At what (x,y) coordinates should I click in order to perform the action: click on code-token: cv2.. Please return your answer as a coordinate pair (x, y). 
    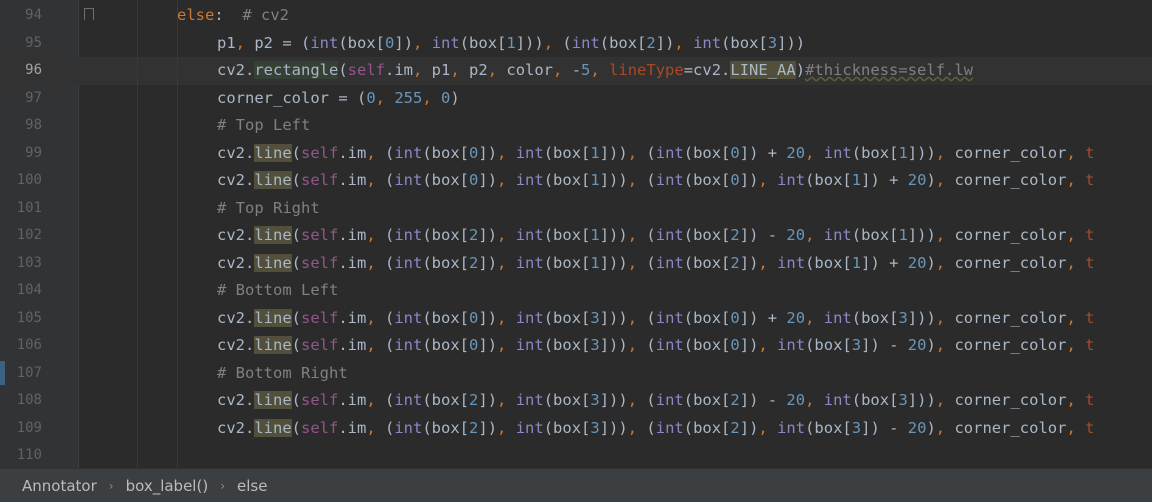
    Looking at the image, I should click on (236, 70).